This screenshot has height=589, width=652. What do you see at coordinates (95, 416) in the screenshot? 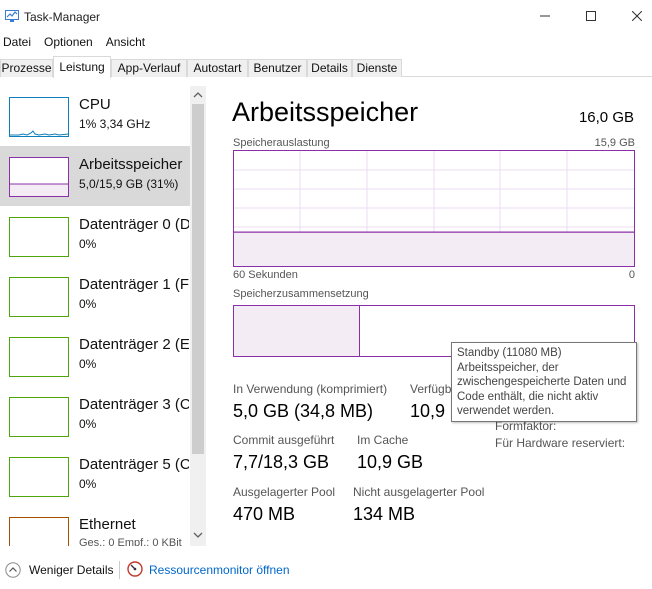
I see `sidebar-item-disk-3: Datenträger 3 (C 0%` at bounding box center [95, 416].